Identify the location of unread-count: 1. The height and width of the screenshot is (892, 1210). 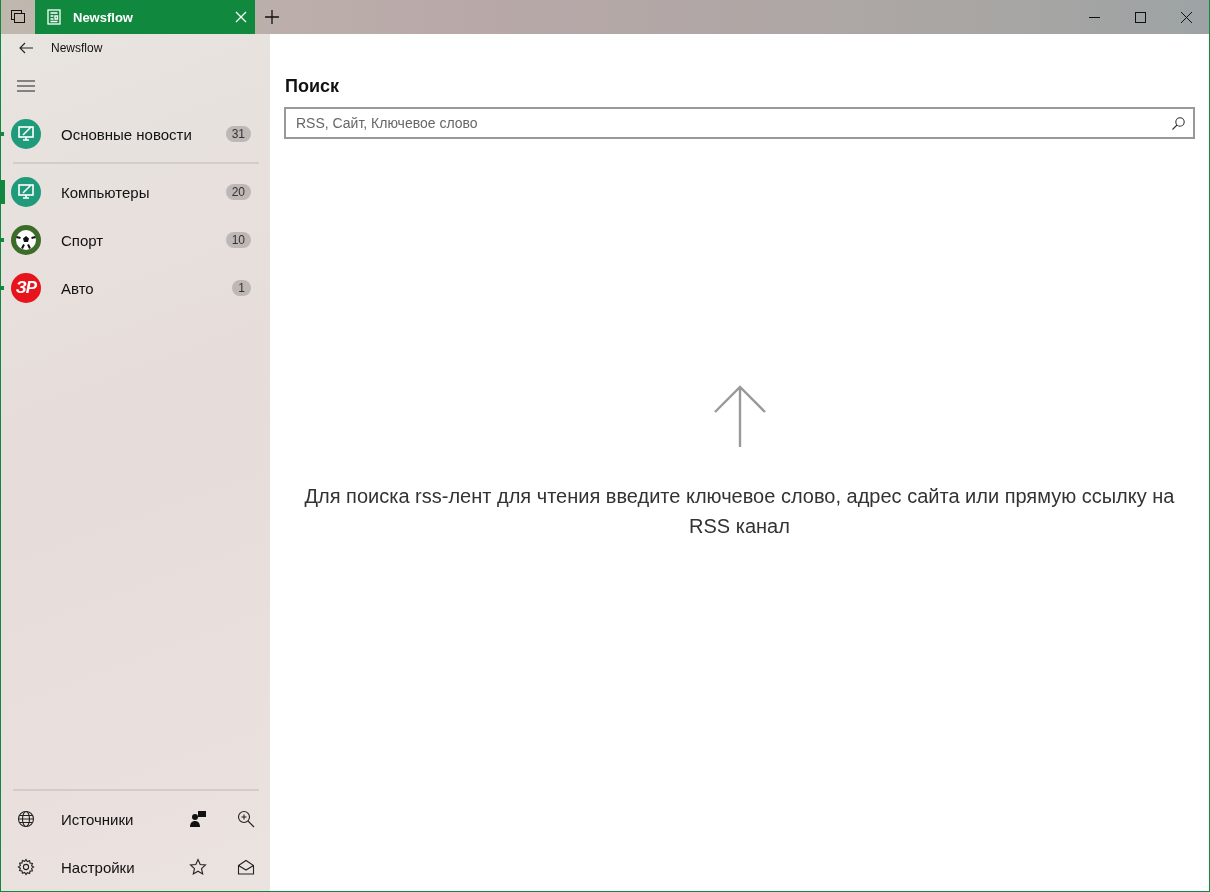
(241, 288).